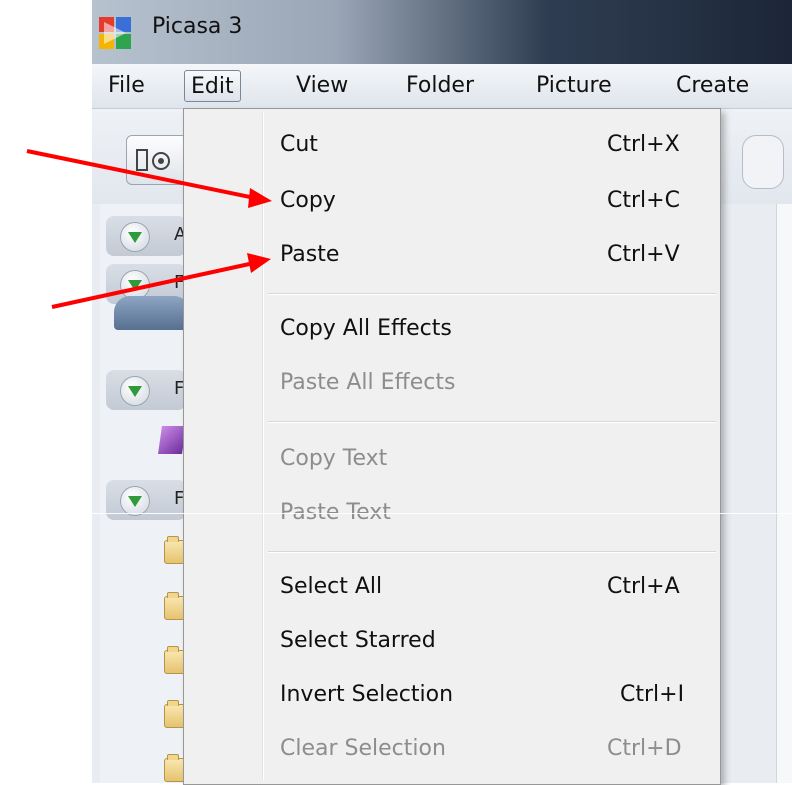 The image size is (792, 785). I want to click on menu-item-paste: Paste, so click(309, 255).